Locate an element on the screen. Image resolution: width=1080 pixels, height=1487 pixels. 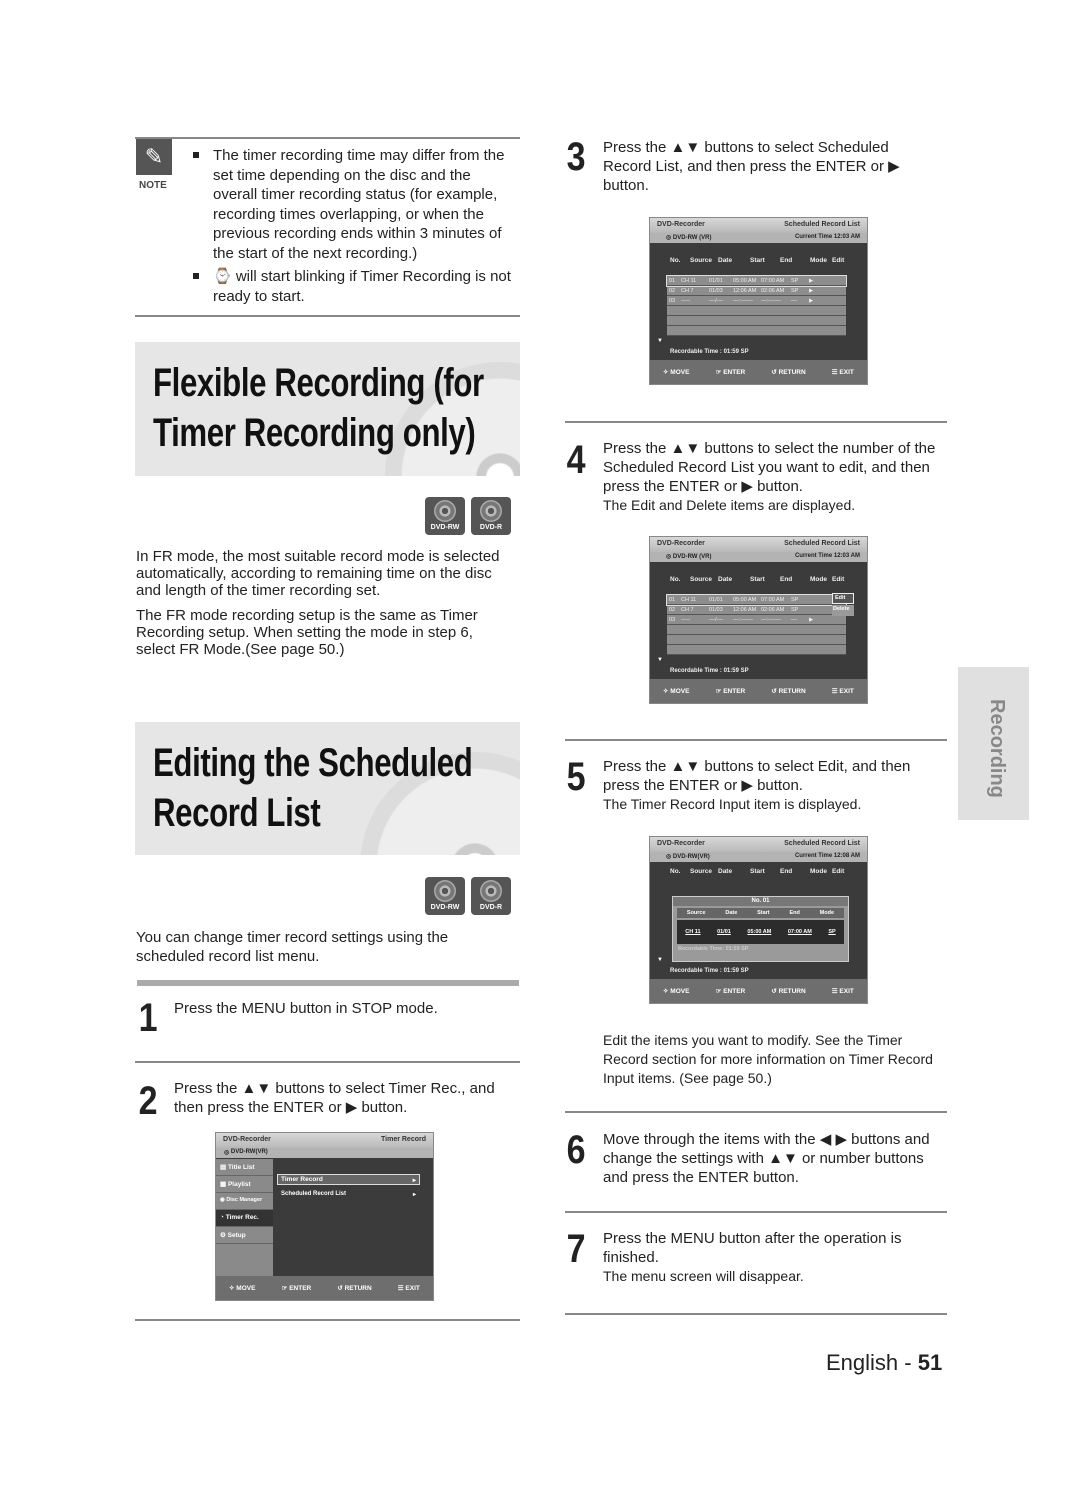
cell: 12:06 AM is located at coordinates (745, 609).